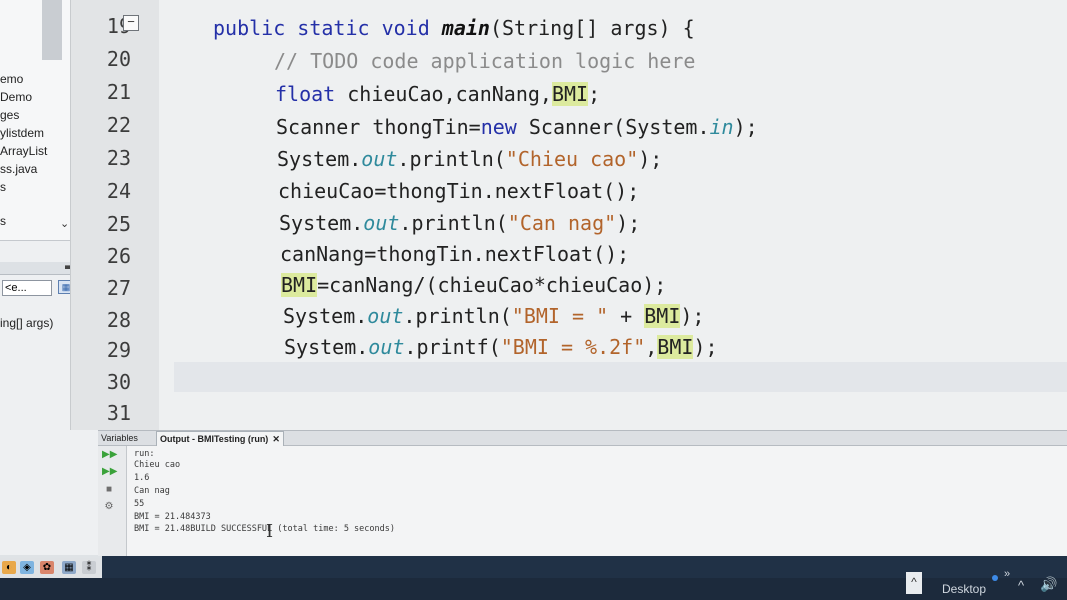 Image resolution: width=1067 pixels, height=600 pixels. Describe the element at coordinates (118, 413) in the screenshot. I see `line-number: 31` at that location.